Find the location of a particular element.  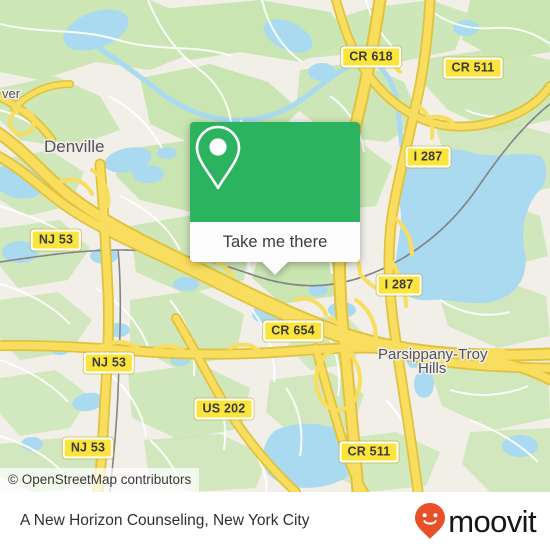

place-label: Denville is located at coordinates (74, 146).